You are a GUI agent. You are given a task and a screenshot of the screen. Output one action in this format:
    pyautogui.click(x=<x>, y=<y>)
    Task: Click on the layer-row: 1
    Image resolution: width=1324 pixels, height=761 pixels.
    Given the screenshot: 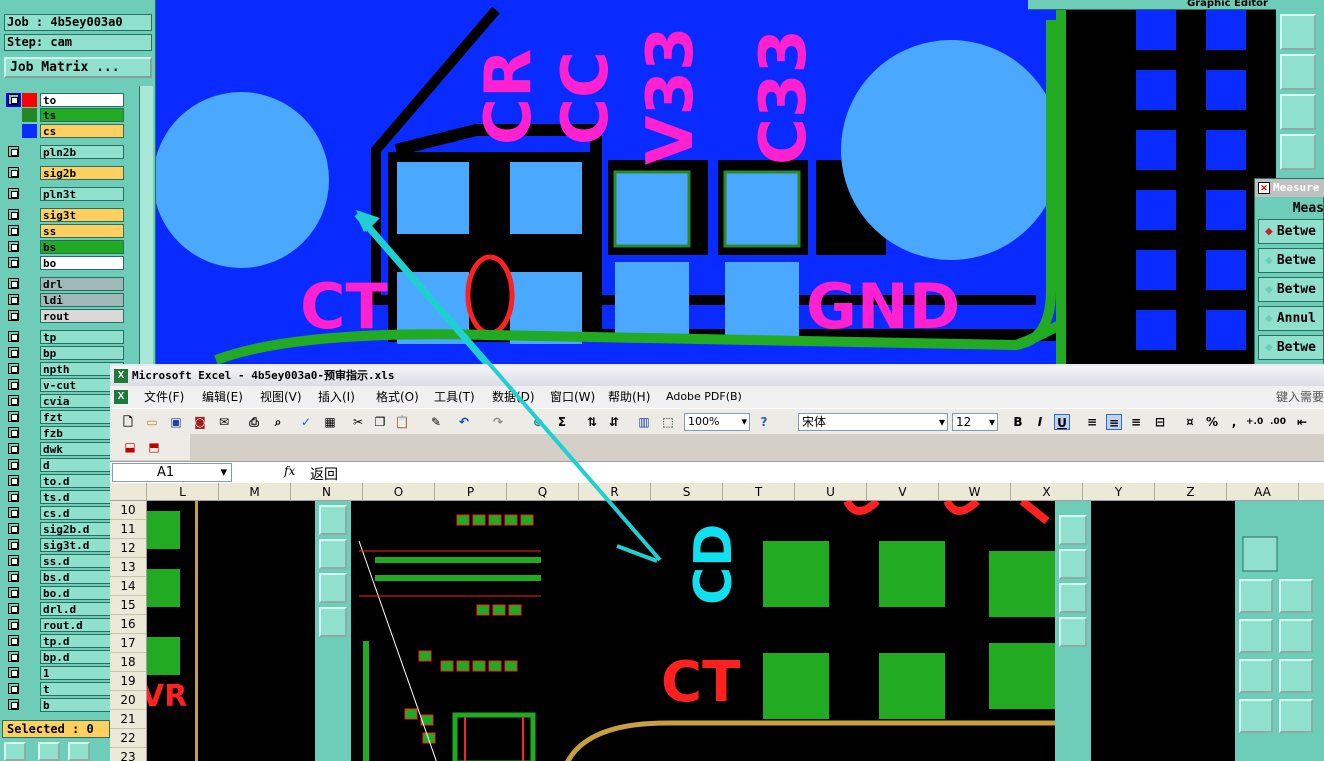 What is the action you would take?
    pyautogui.click(x=65, y=673)
    